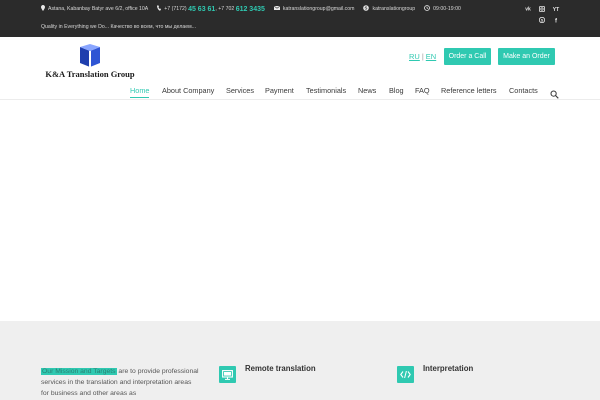 This screenshot has height=400, width=600. I want to click on service-title: Remote translation, so click(280, 368).